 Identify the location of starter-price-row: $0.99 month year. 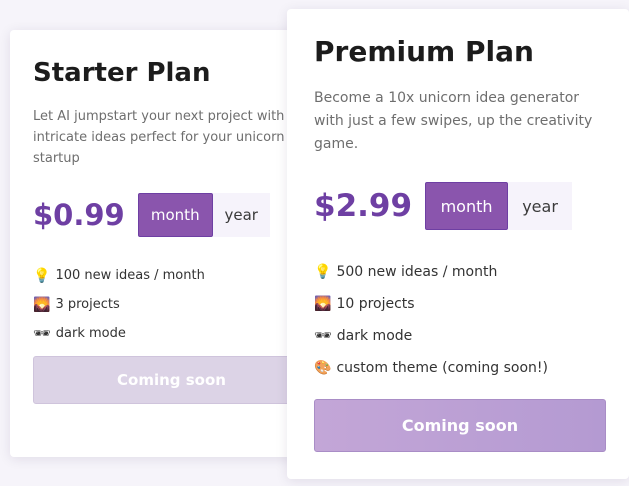
(171, 215).